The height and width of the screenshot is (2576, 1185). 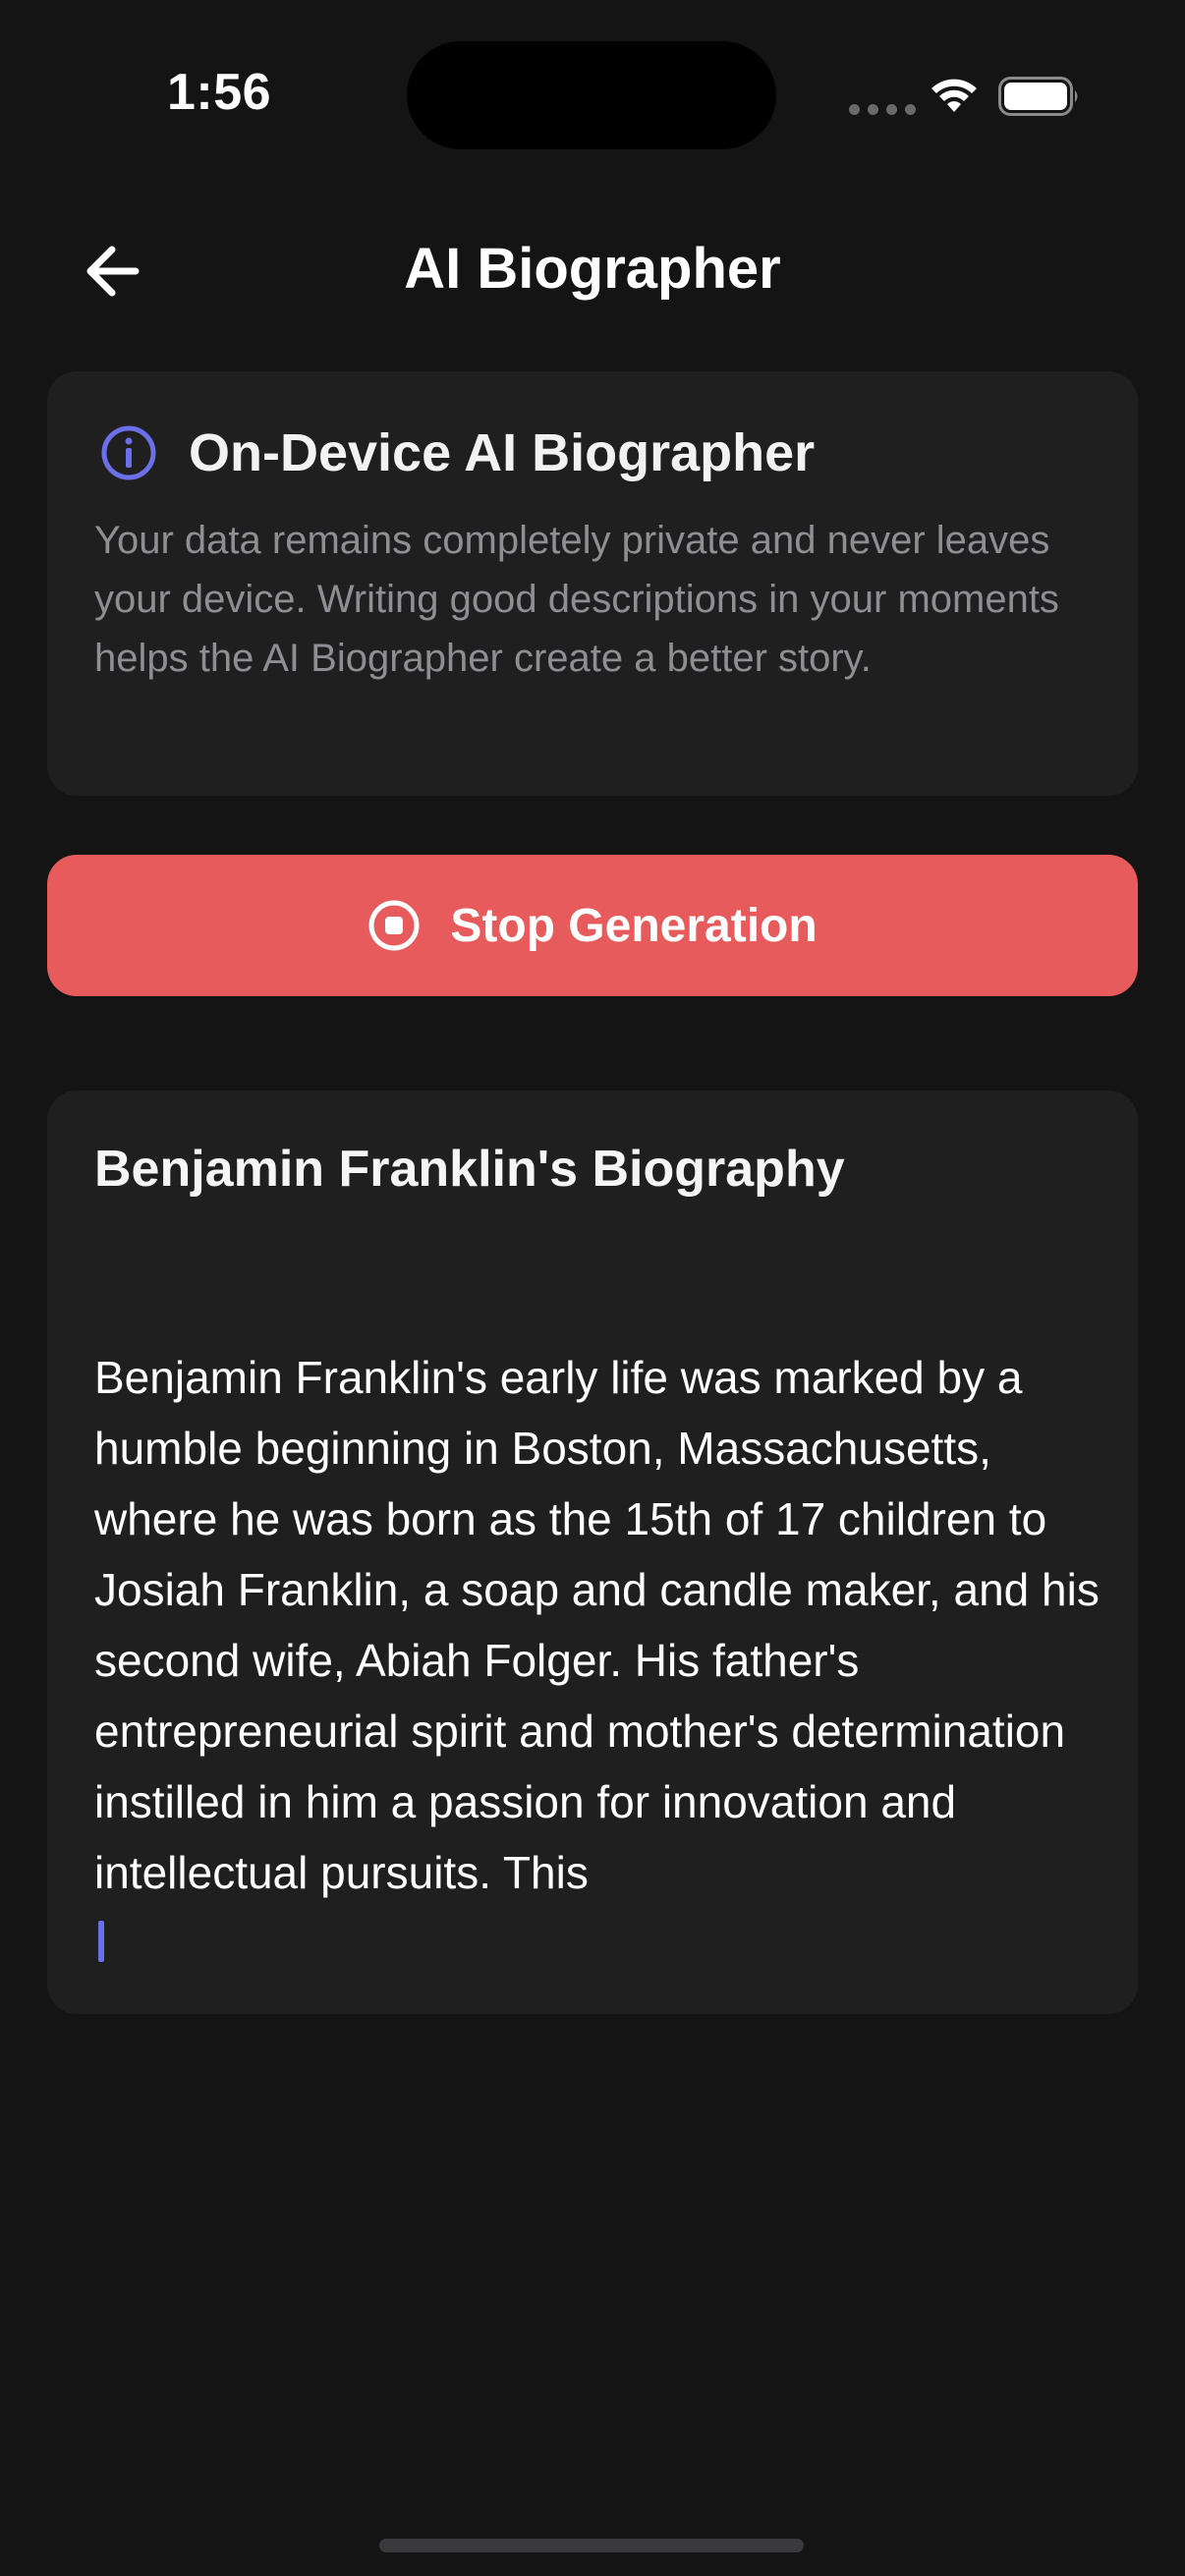 I want to click on stop-circle-icon, so click(x=394, y=925).